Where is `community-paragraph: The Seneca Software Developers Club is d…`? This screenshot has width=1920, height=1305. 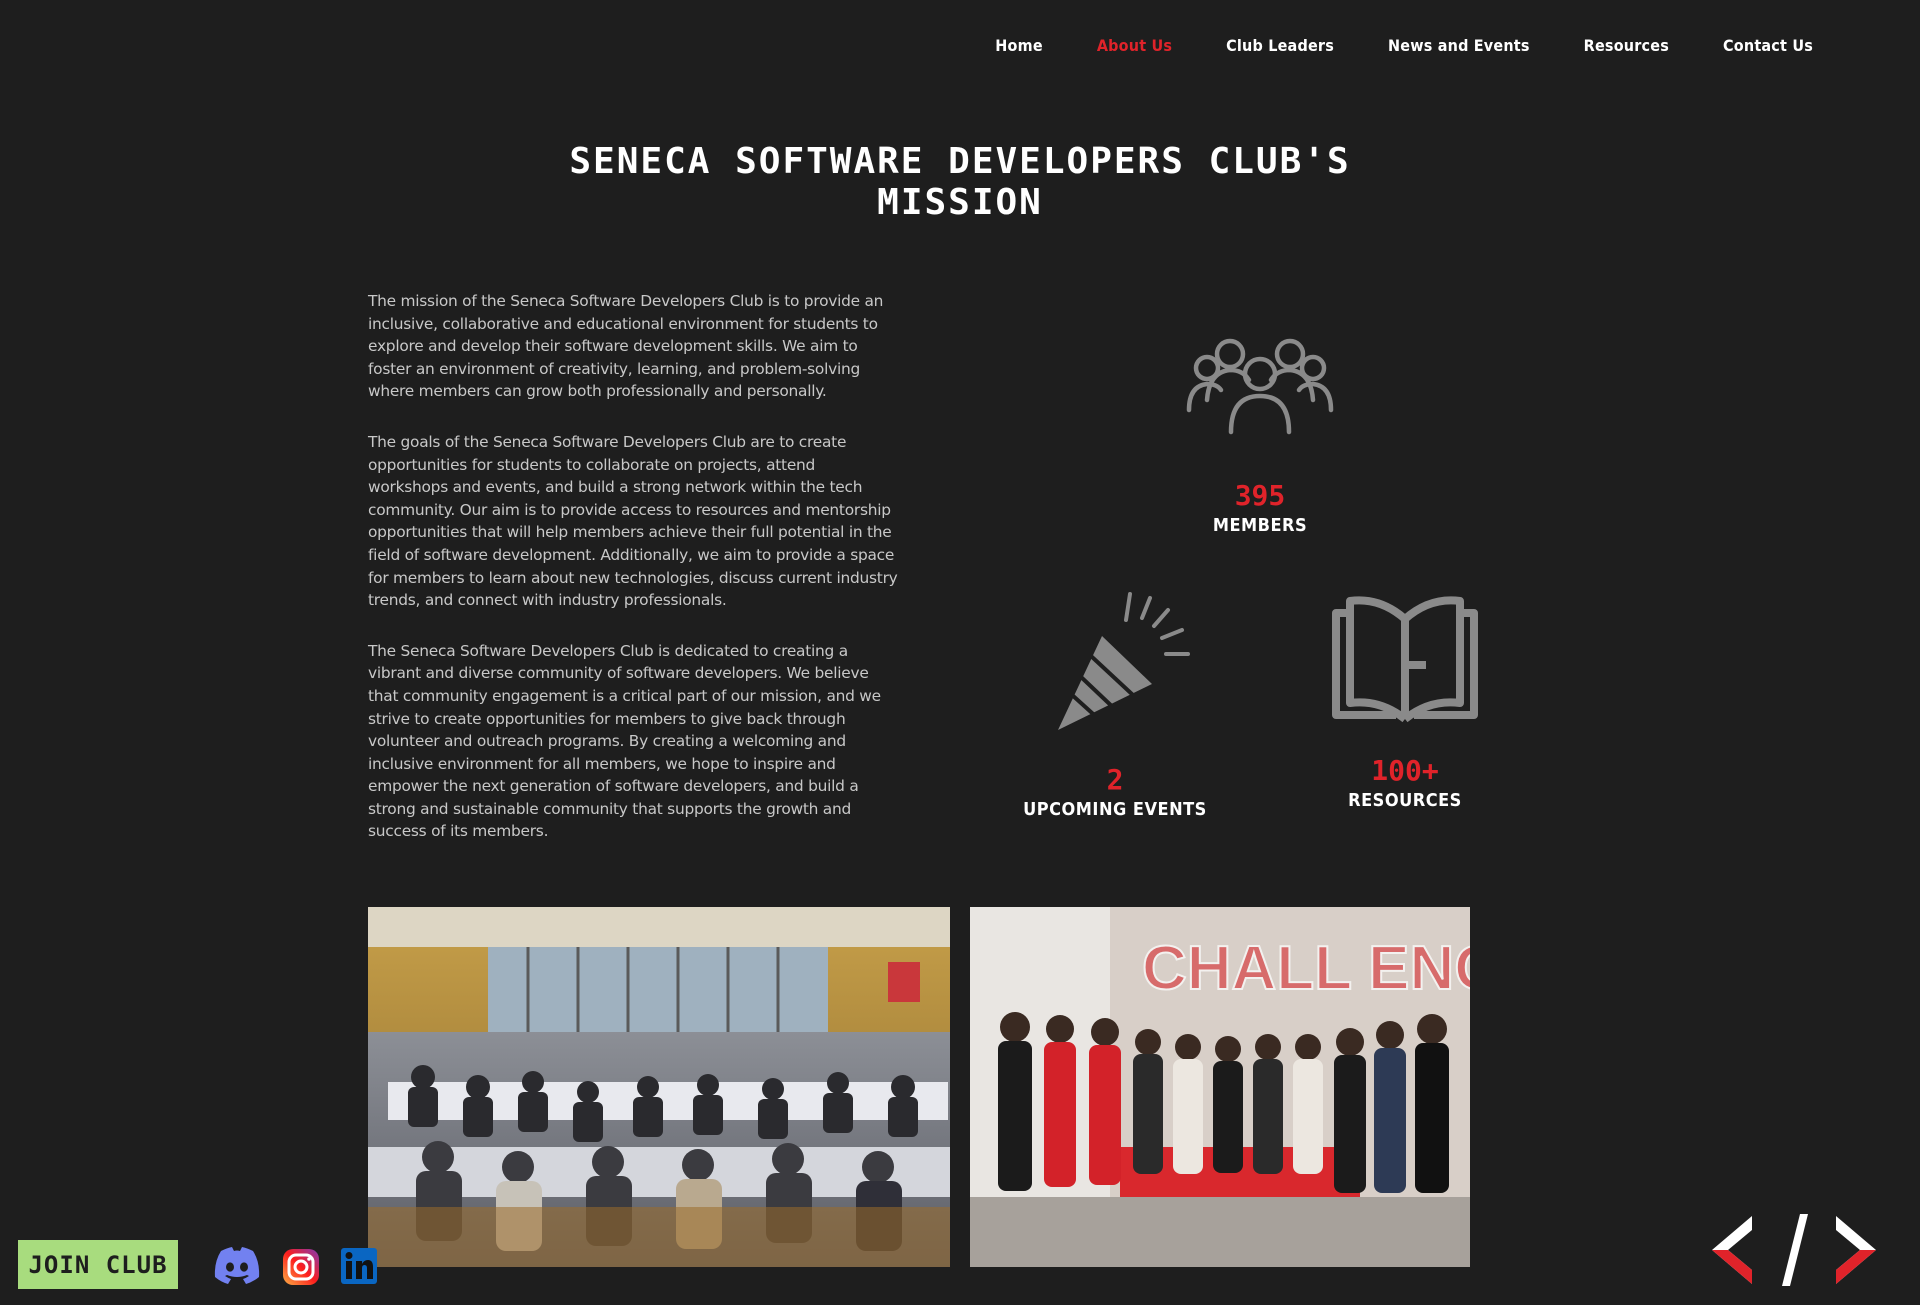 community-paragraph: The Seneca Software Developers Club is d… is located at coordinates (624, 741).